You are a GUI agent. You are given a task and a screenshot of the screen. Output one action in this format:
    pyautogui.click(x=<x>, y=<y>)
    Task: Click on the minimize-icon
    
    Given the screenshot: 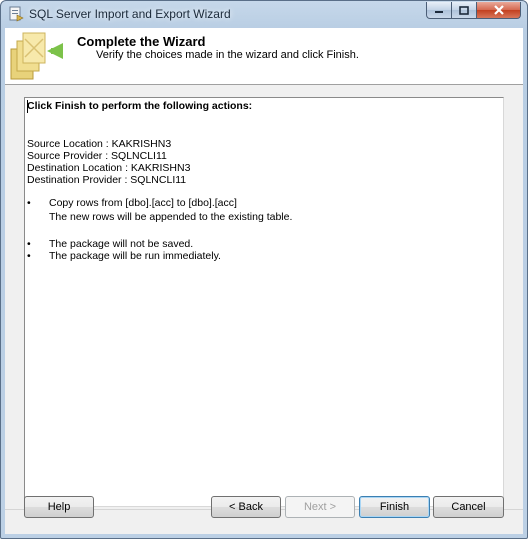 What is the action you would take?
    pyautogui.click(x=439, y=12)
    